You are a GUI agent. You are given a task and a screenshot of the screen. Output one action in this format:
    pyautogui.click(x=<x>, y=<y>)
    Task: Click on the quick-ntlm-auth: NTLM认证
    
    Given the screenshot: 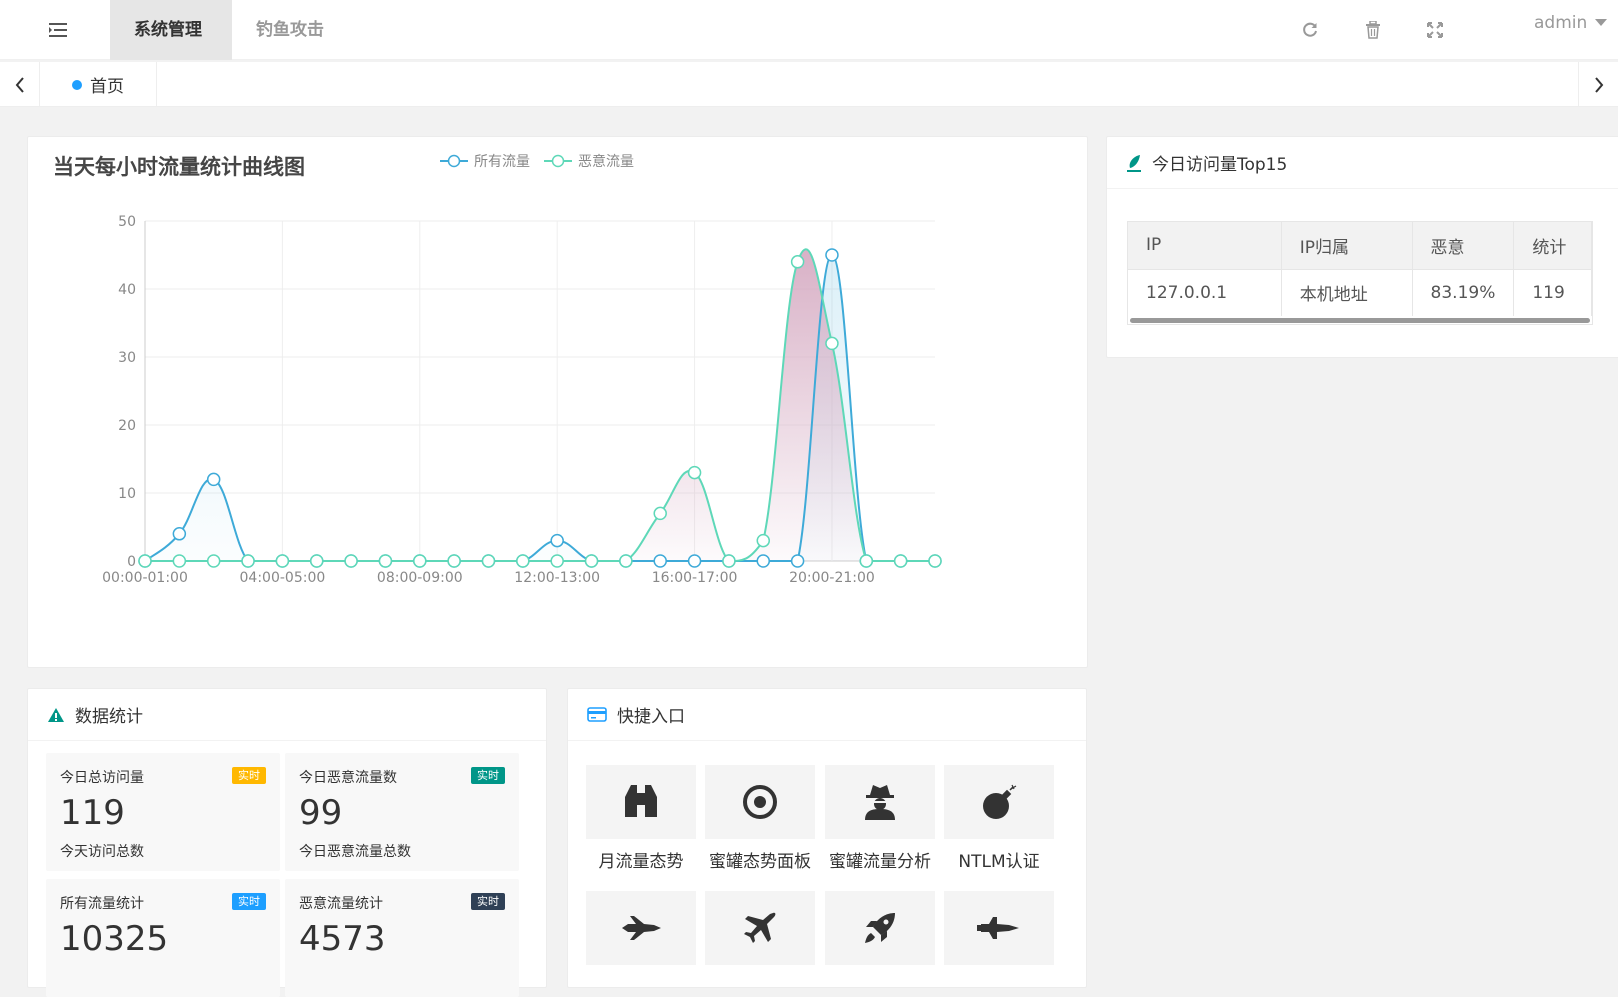 What is the action you would take?
    pyautogui.click(x=999, y=818)
    